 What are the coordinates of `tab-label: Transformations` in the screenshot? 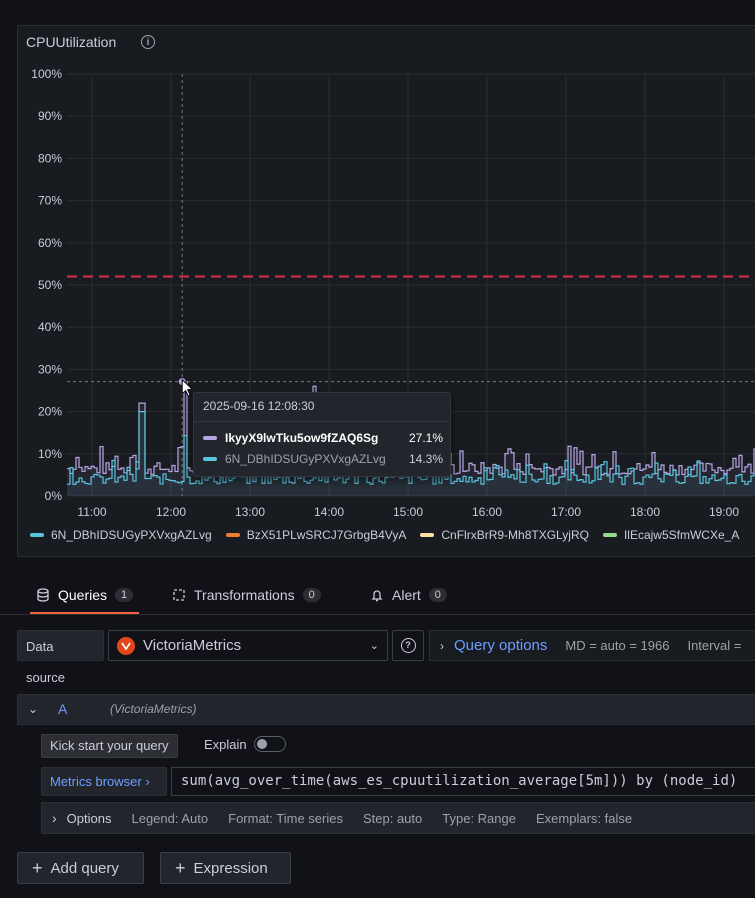 It's located at (244, 595).